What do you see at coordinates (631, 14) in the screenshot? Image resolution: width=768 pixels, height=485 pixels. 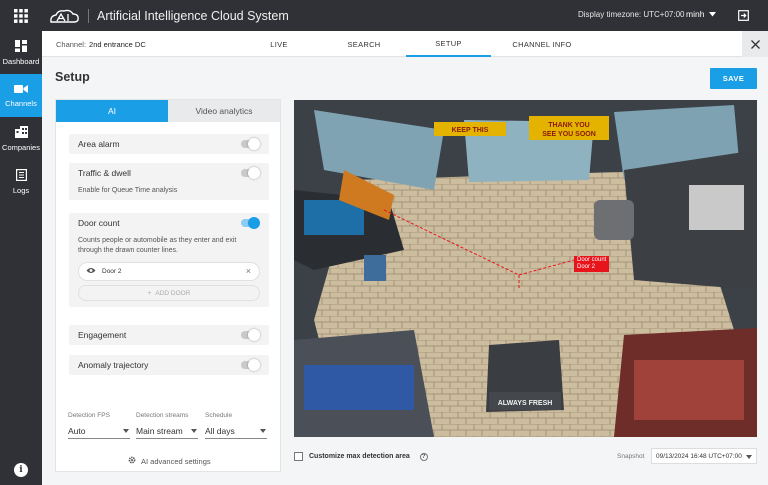 I see `timezone-label: Display timezone: UTC+07:00` at bounding box center [631, 14].